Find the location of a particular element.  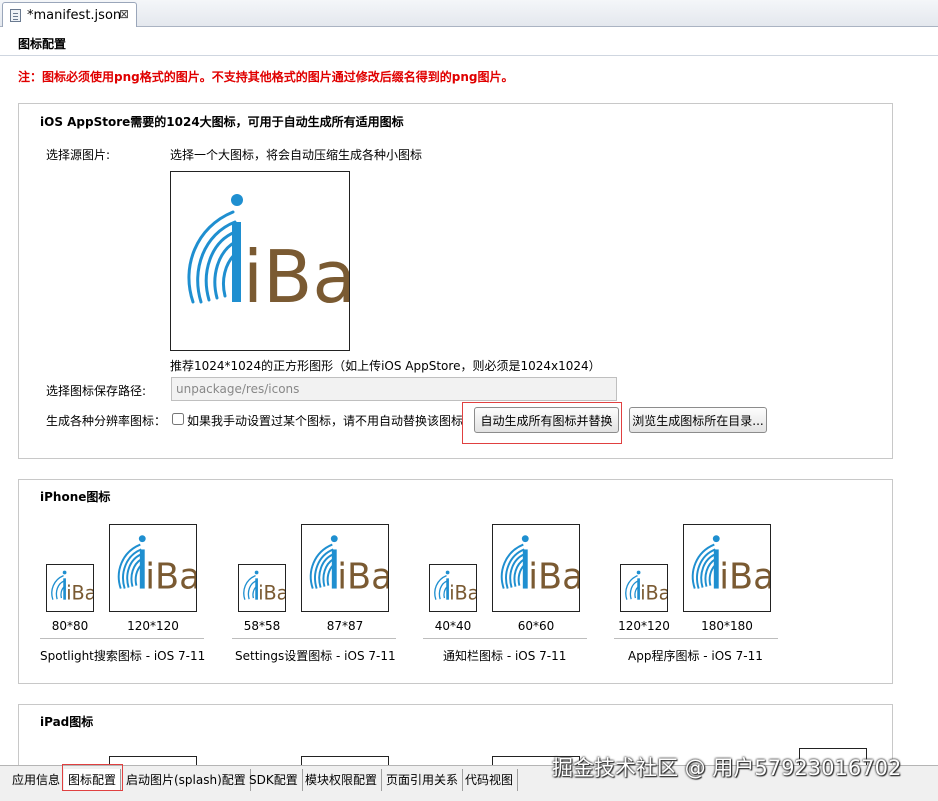

icon-slot-app-120: iBag is located at coordinates (644, 588).